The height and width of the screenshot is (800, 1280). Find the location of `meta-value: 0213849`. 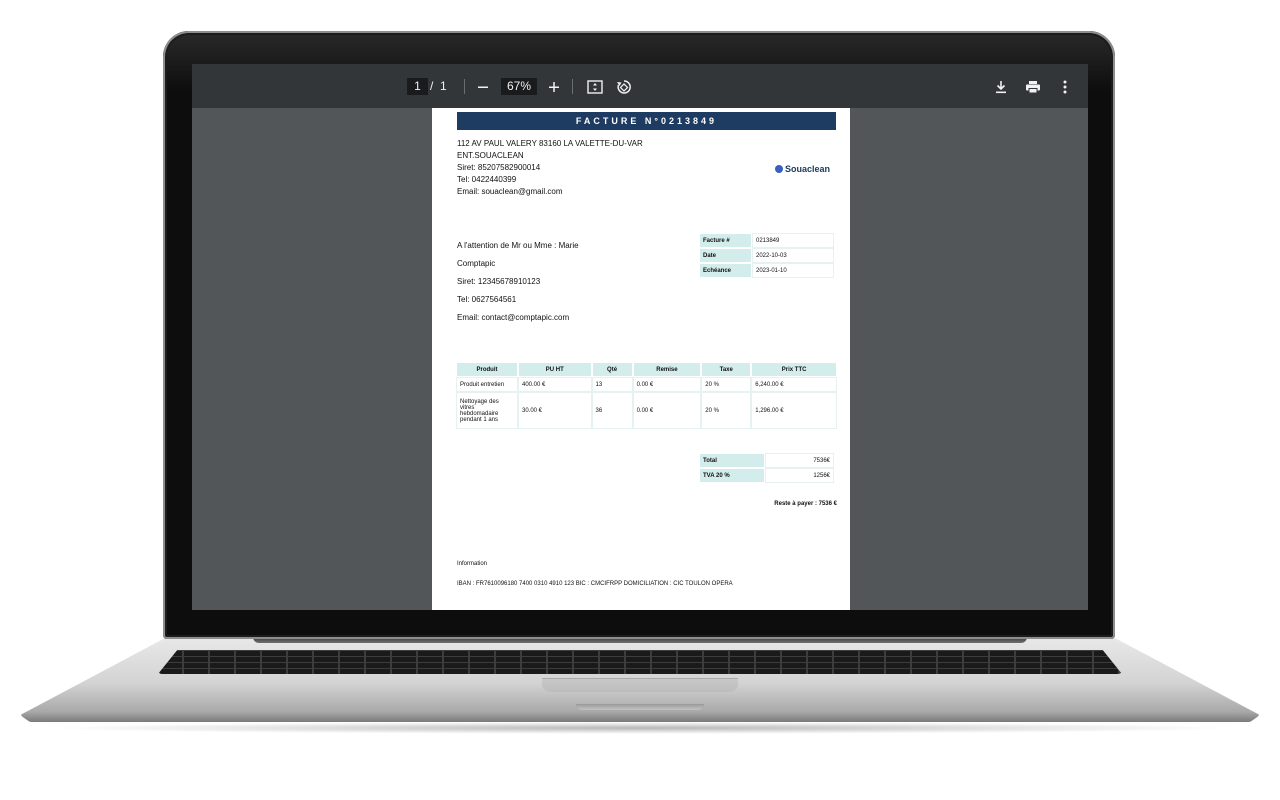

meta-value: 0213849 is located at coordinates (793, 240).